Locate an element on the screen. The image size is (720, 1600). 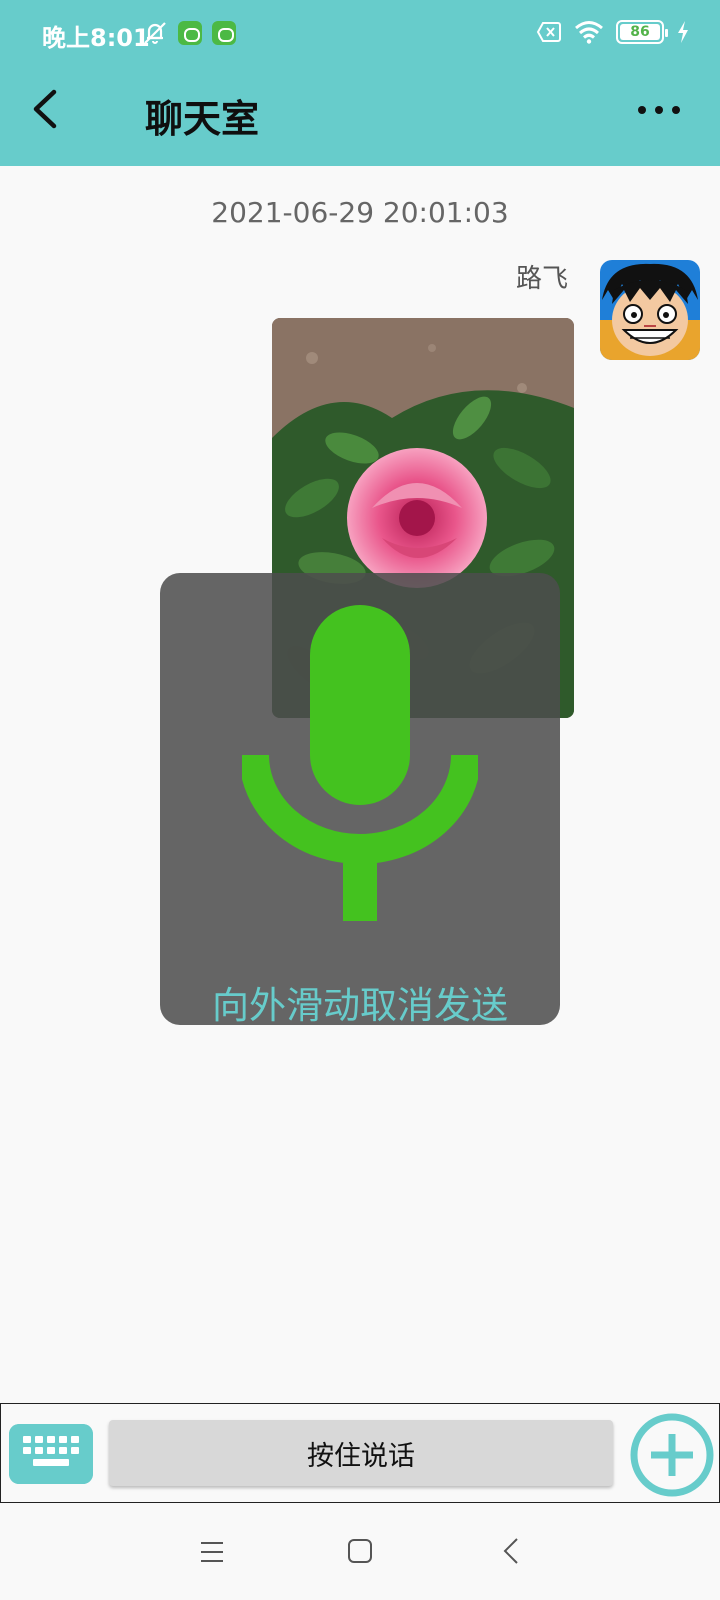
menu-icon is located at coordinates (212, 1552).